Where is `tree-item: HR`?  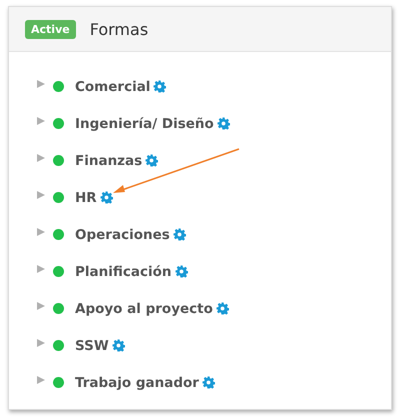 tree-item: HR is located at coordinates (86, 198).